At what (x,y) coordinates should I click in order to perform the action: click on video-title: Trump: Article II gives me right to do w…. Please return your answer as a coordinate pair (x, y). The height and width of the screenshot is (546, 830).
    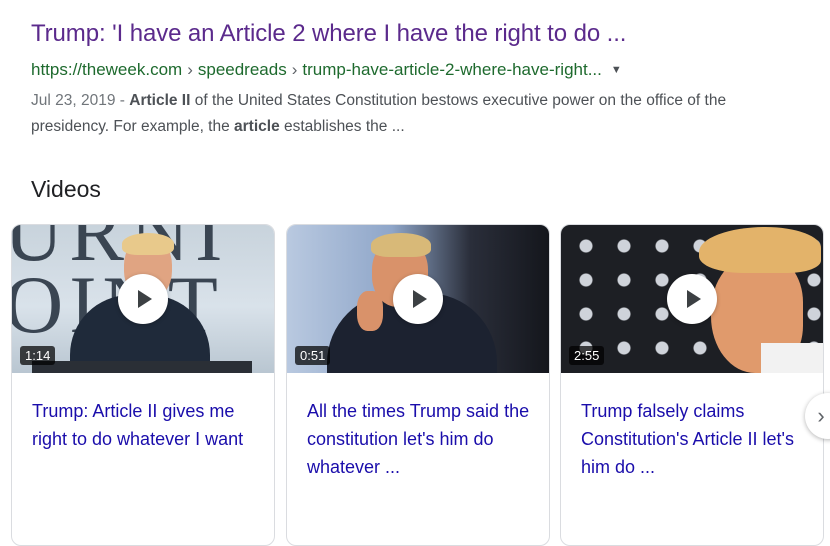
    Looking at the image, I should click on (147, 425).